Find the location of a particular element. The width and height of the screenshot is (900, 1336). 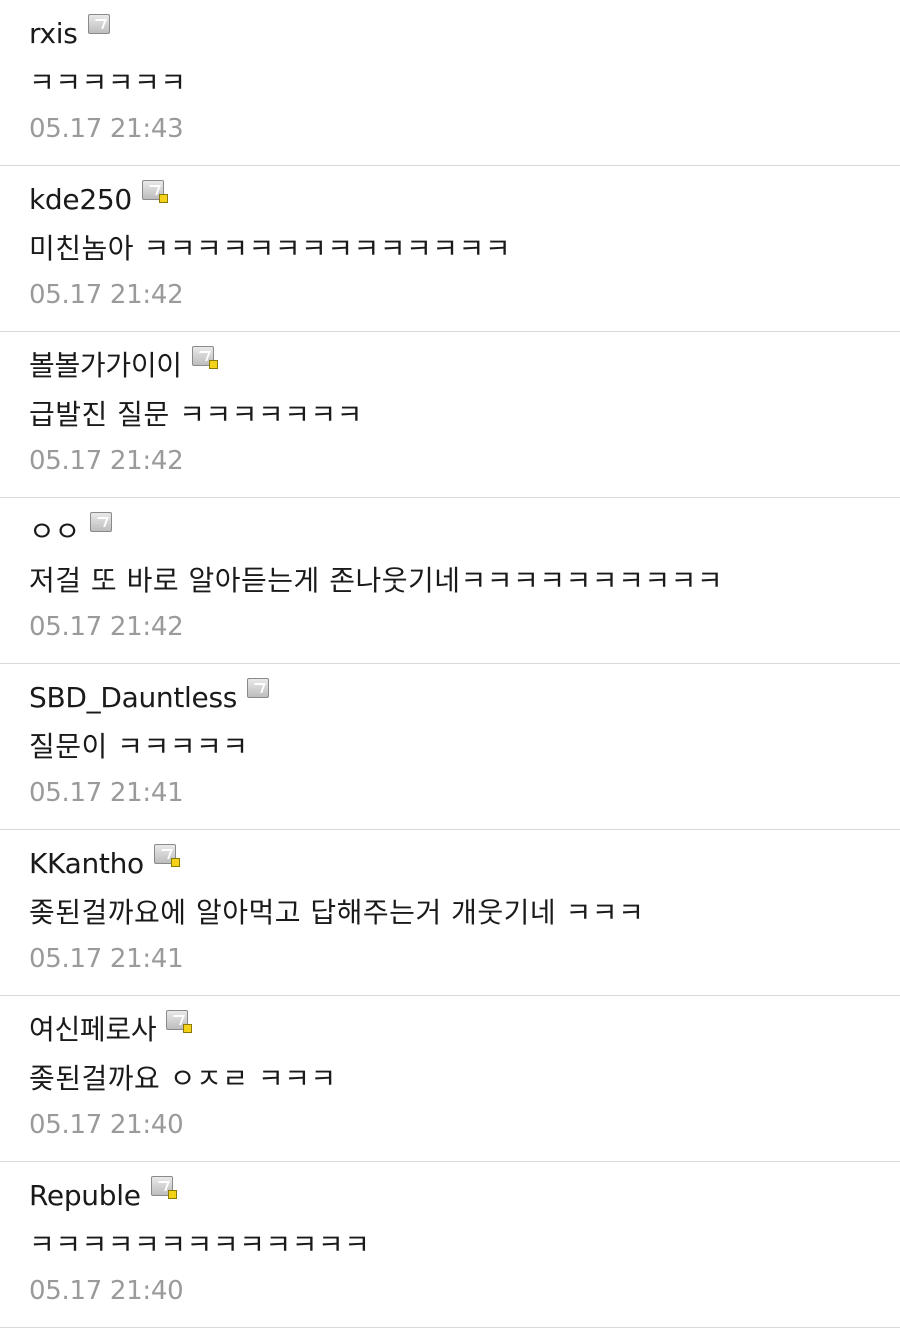

comment-timestamp: 05.17 21:43 is located at coordinates (106, 129).